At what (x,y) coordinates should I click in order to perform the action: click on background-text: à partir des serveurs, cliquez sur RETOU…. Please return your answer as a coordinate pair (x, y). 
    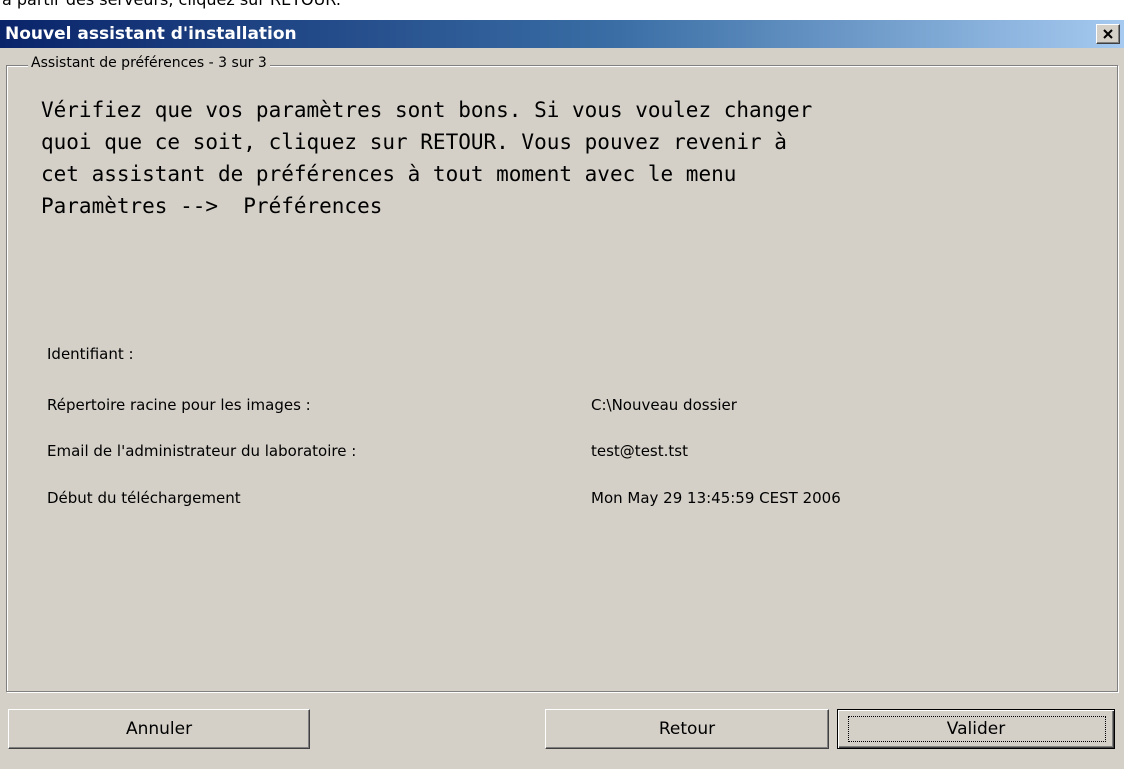
    Looking at the image, I should click on (171, 4).